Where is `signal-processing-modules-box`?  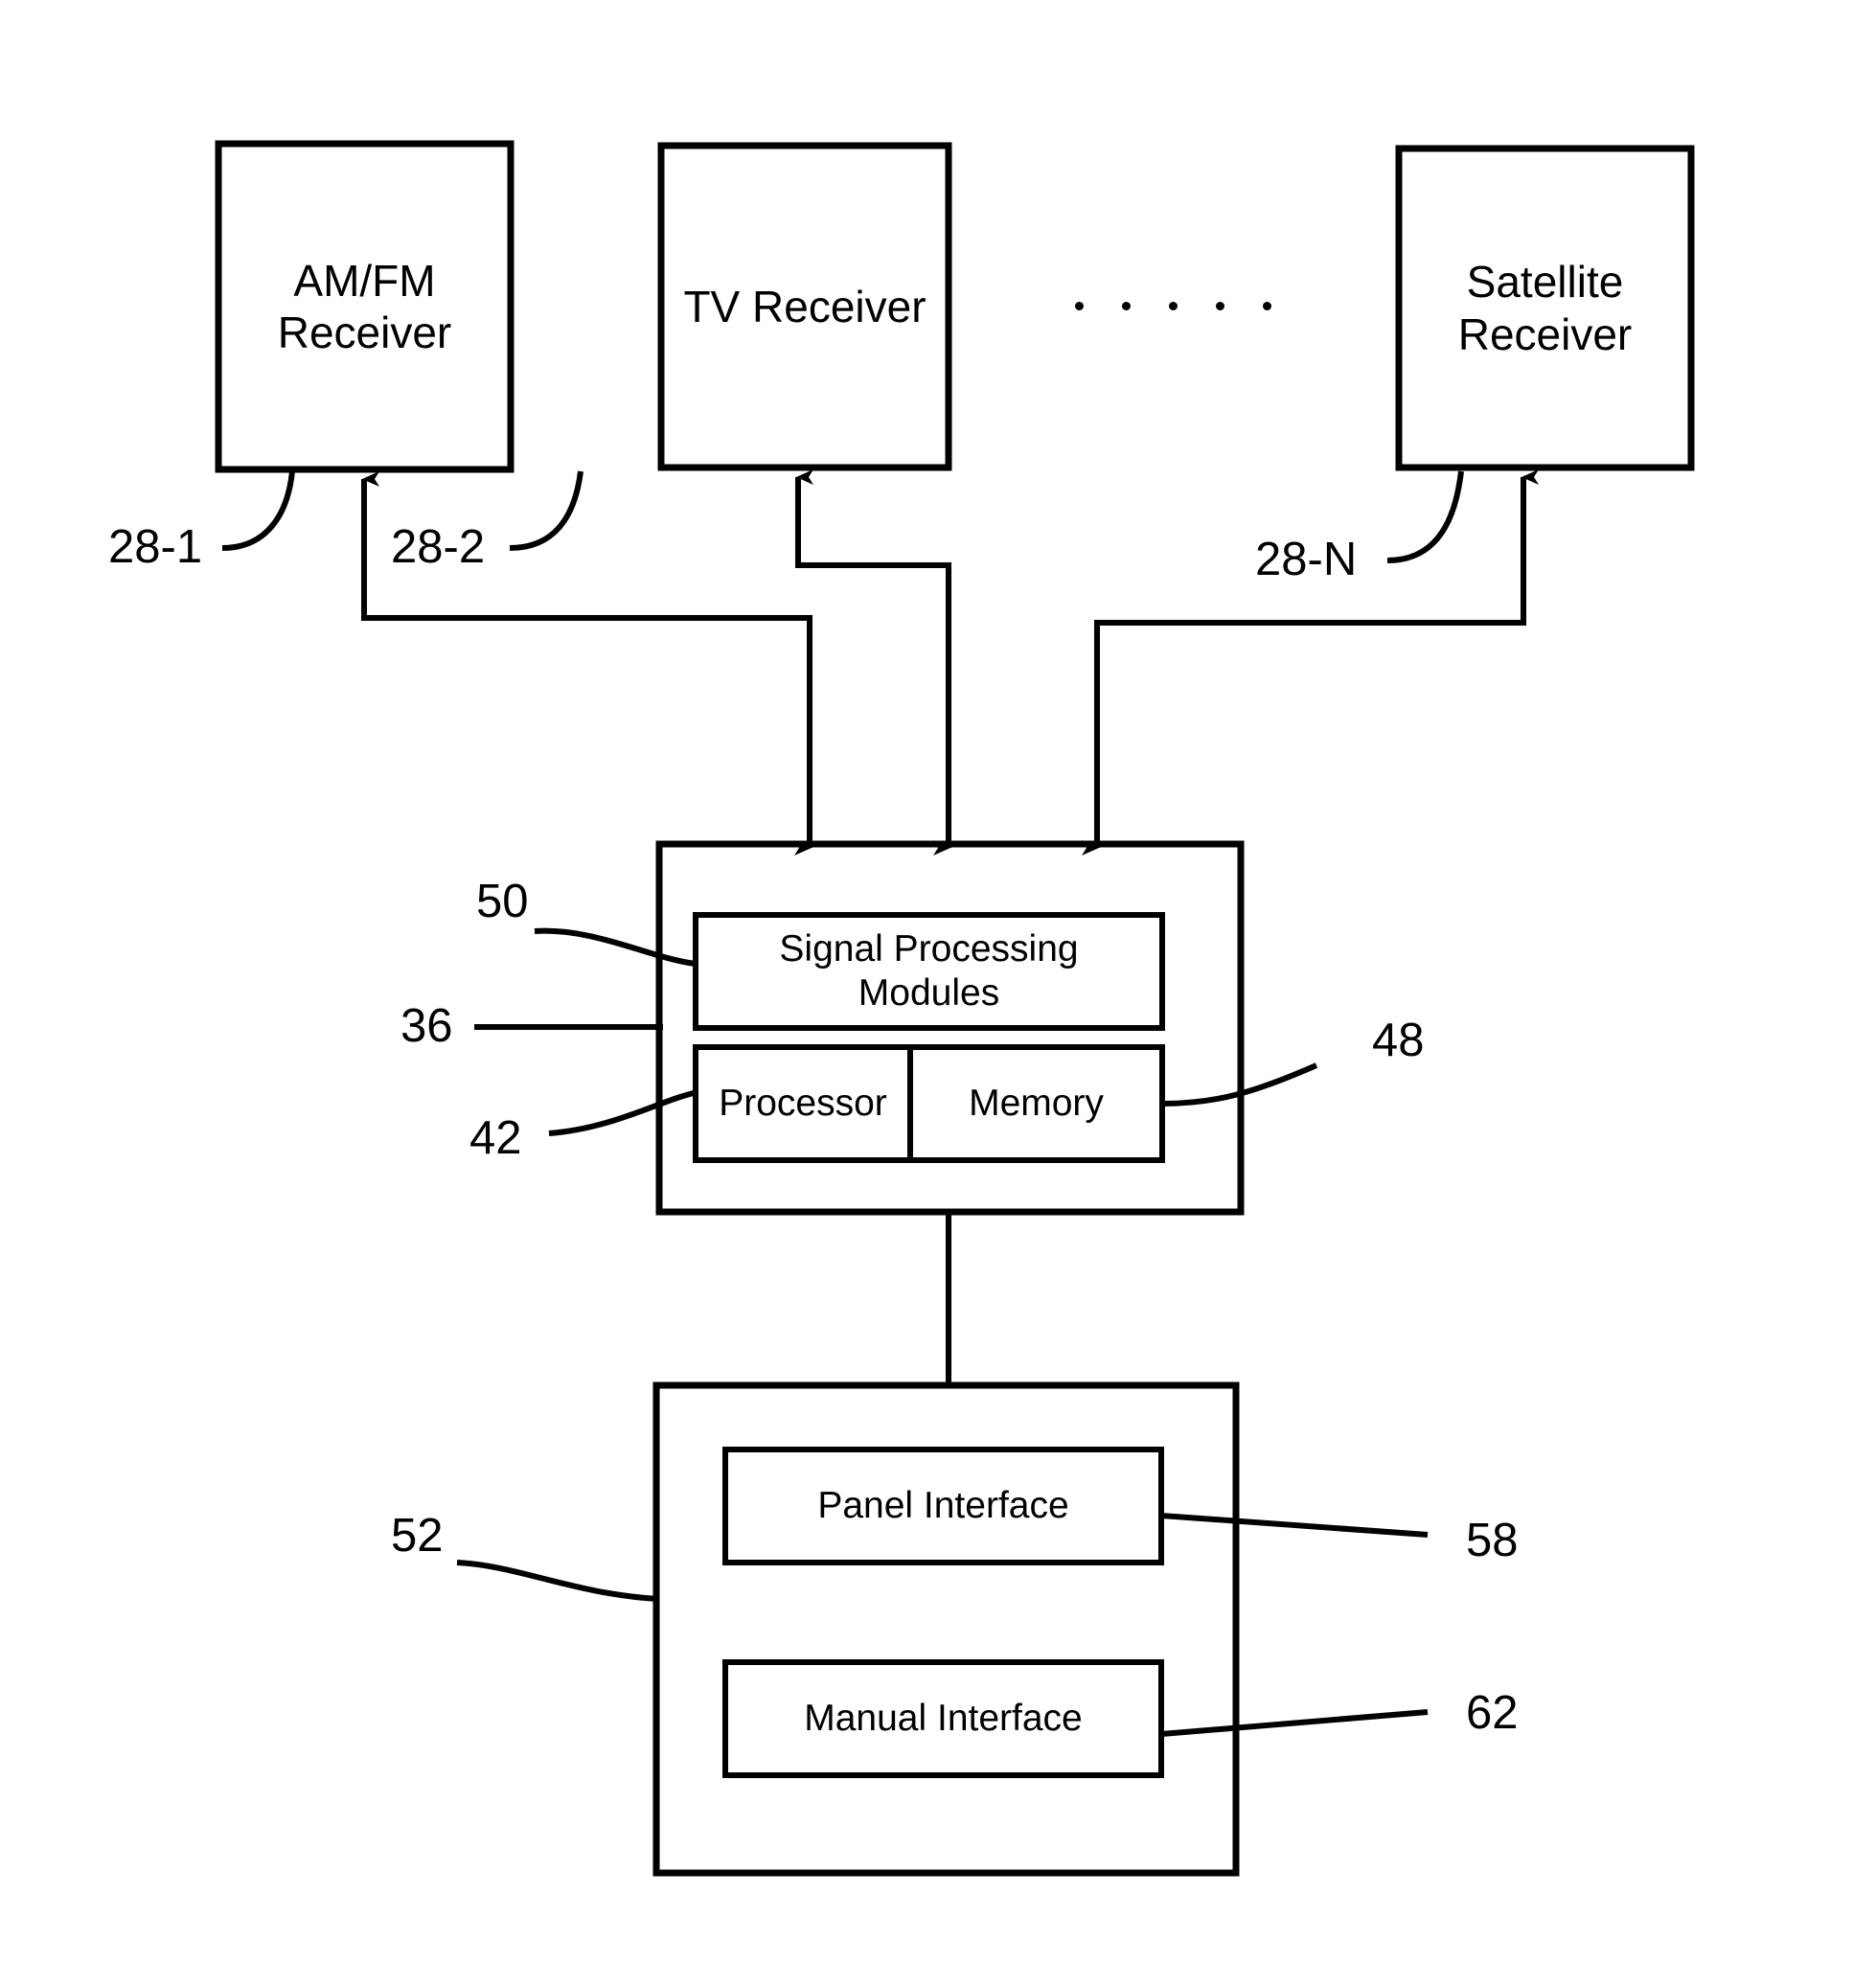 signal-processing-modules-box is located at coordinates (929, 971).